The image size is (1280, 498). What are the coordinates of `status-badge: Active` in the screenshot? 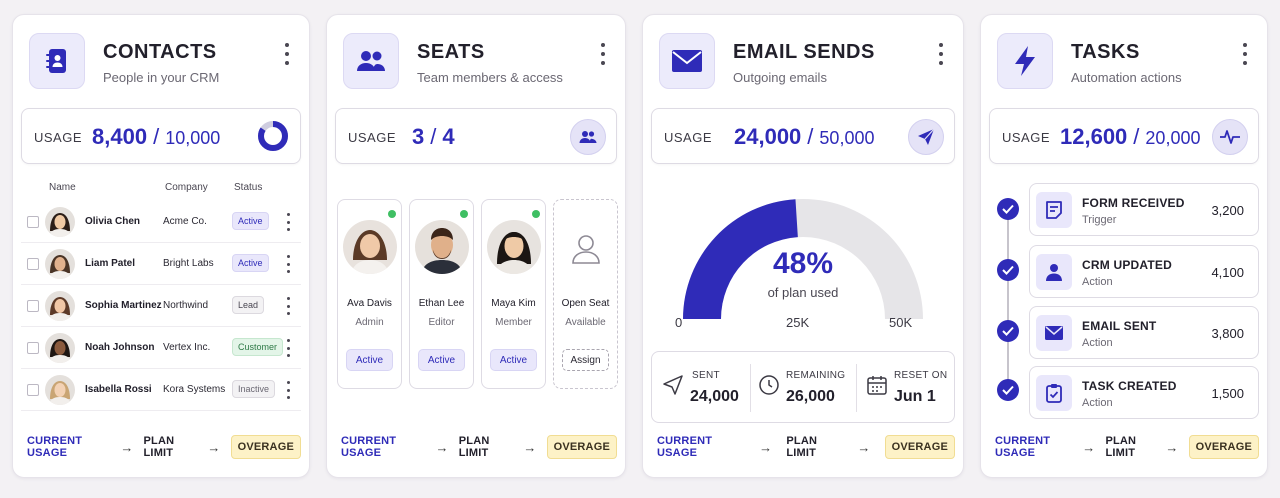 It's located at (250, 263).